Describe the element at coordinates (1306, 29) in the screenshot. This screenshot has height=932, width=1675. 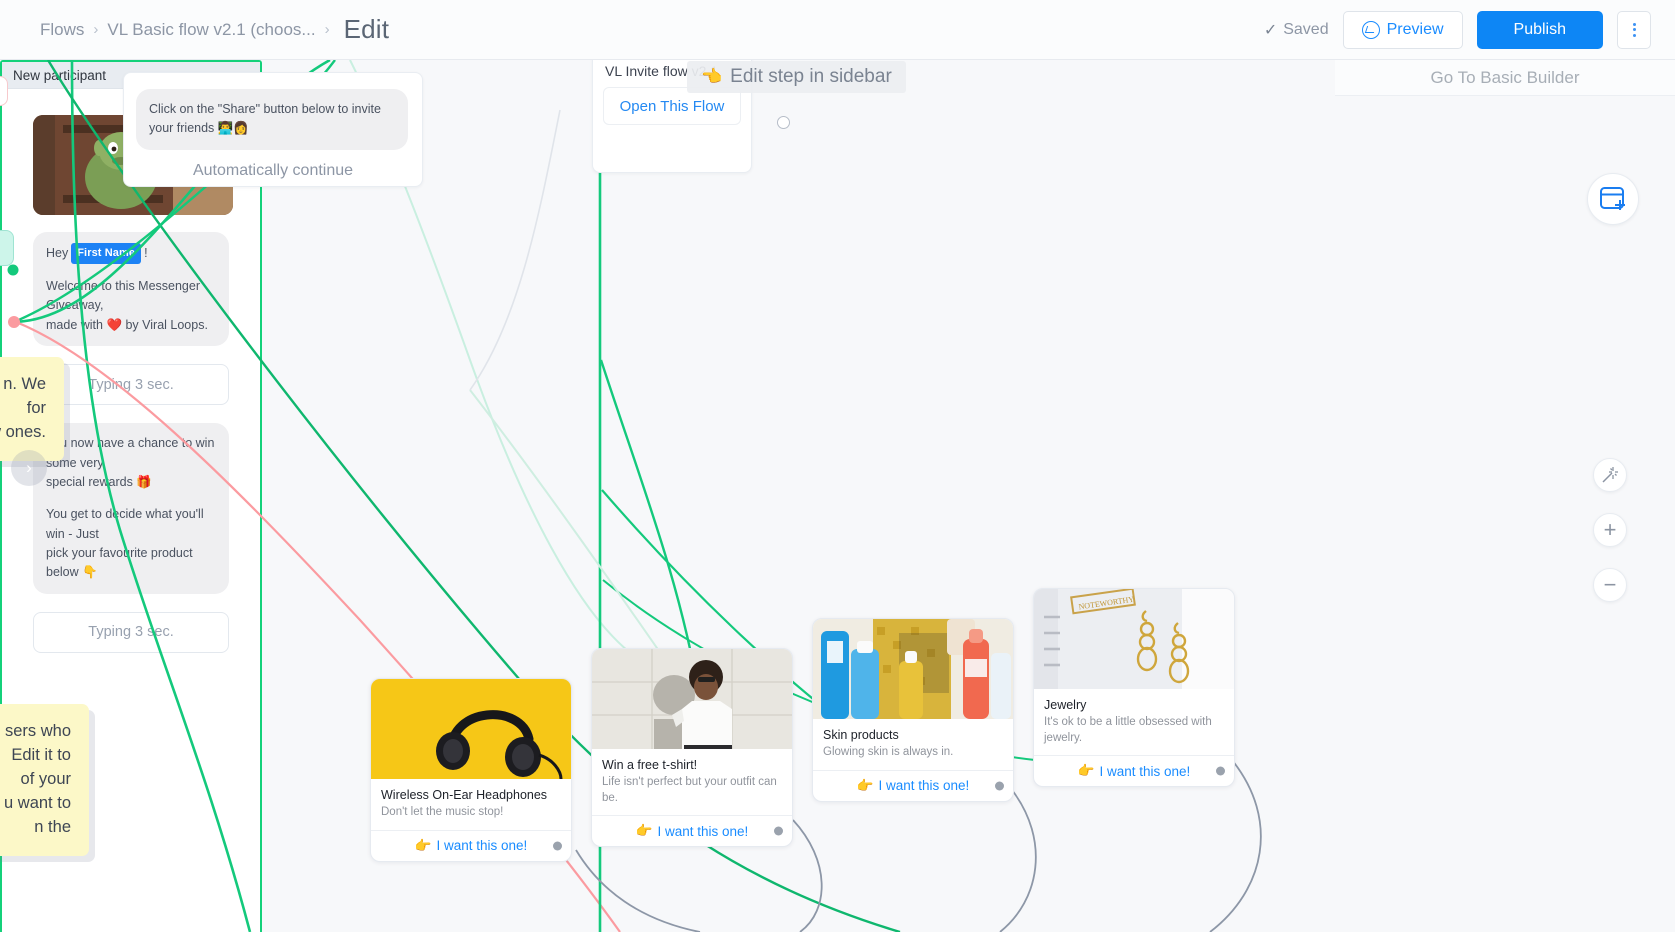
I see `saved-label: Saved` at that location.